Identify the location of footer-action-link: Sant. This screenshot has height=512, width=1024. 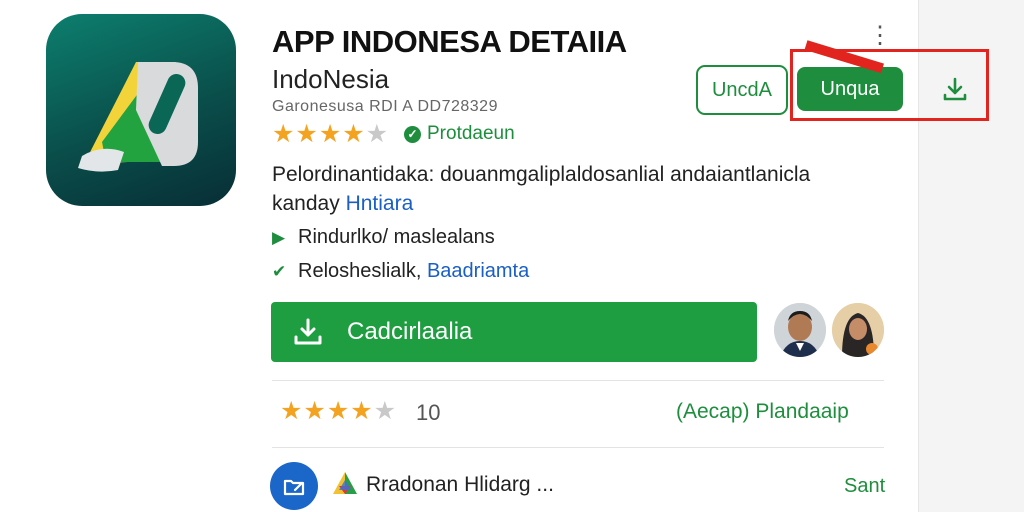
(864, 486).